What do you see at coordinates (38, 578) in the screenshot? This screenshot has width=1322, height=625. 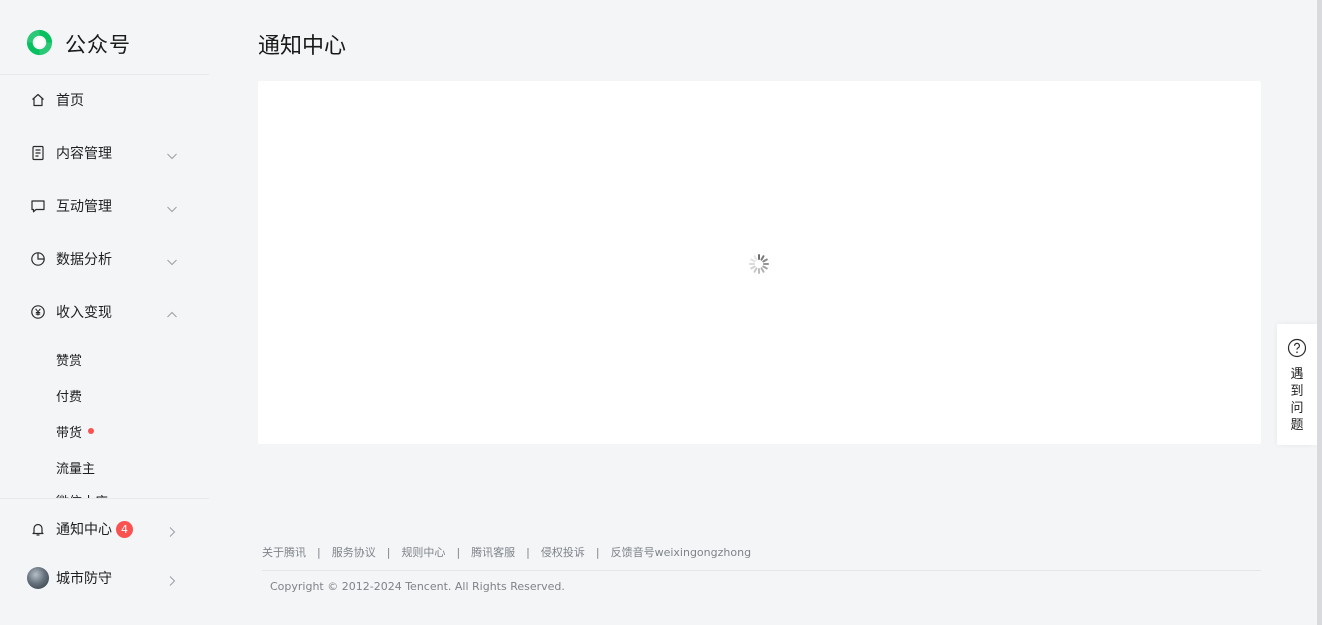 I see `avatar` at bounding box center [38, 578].